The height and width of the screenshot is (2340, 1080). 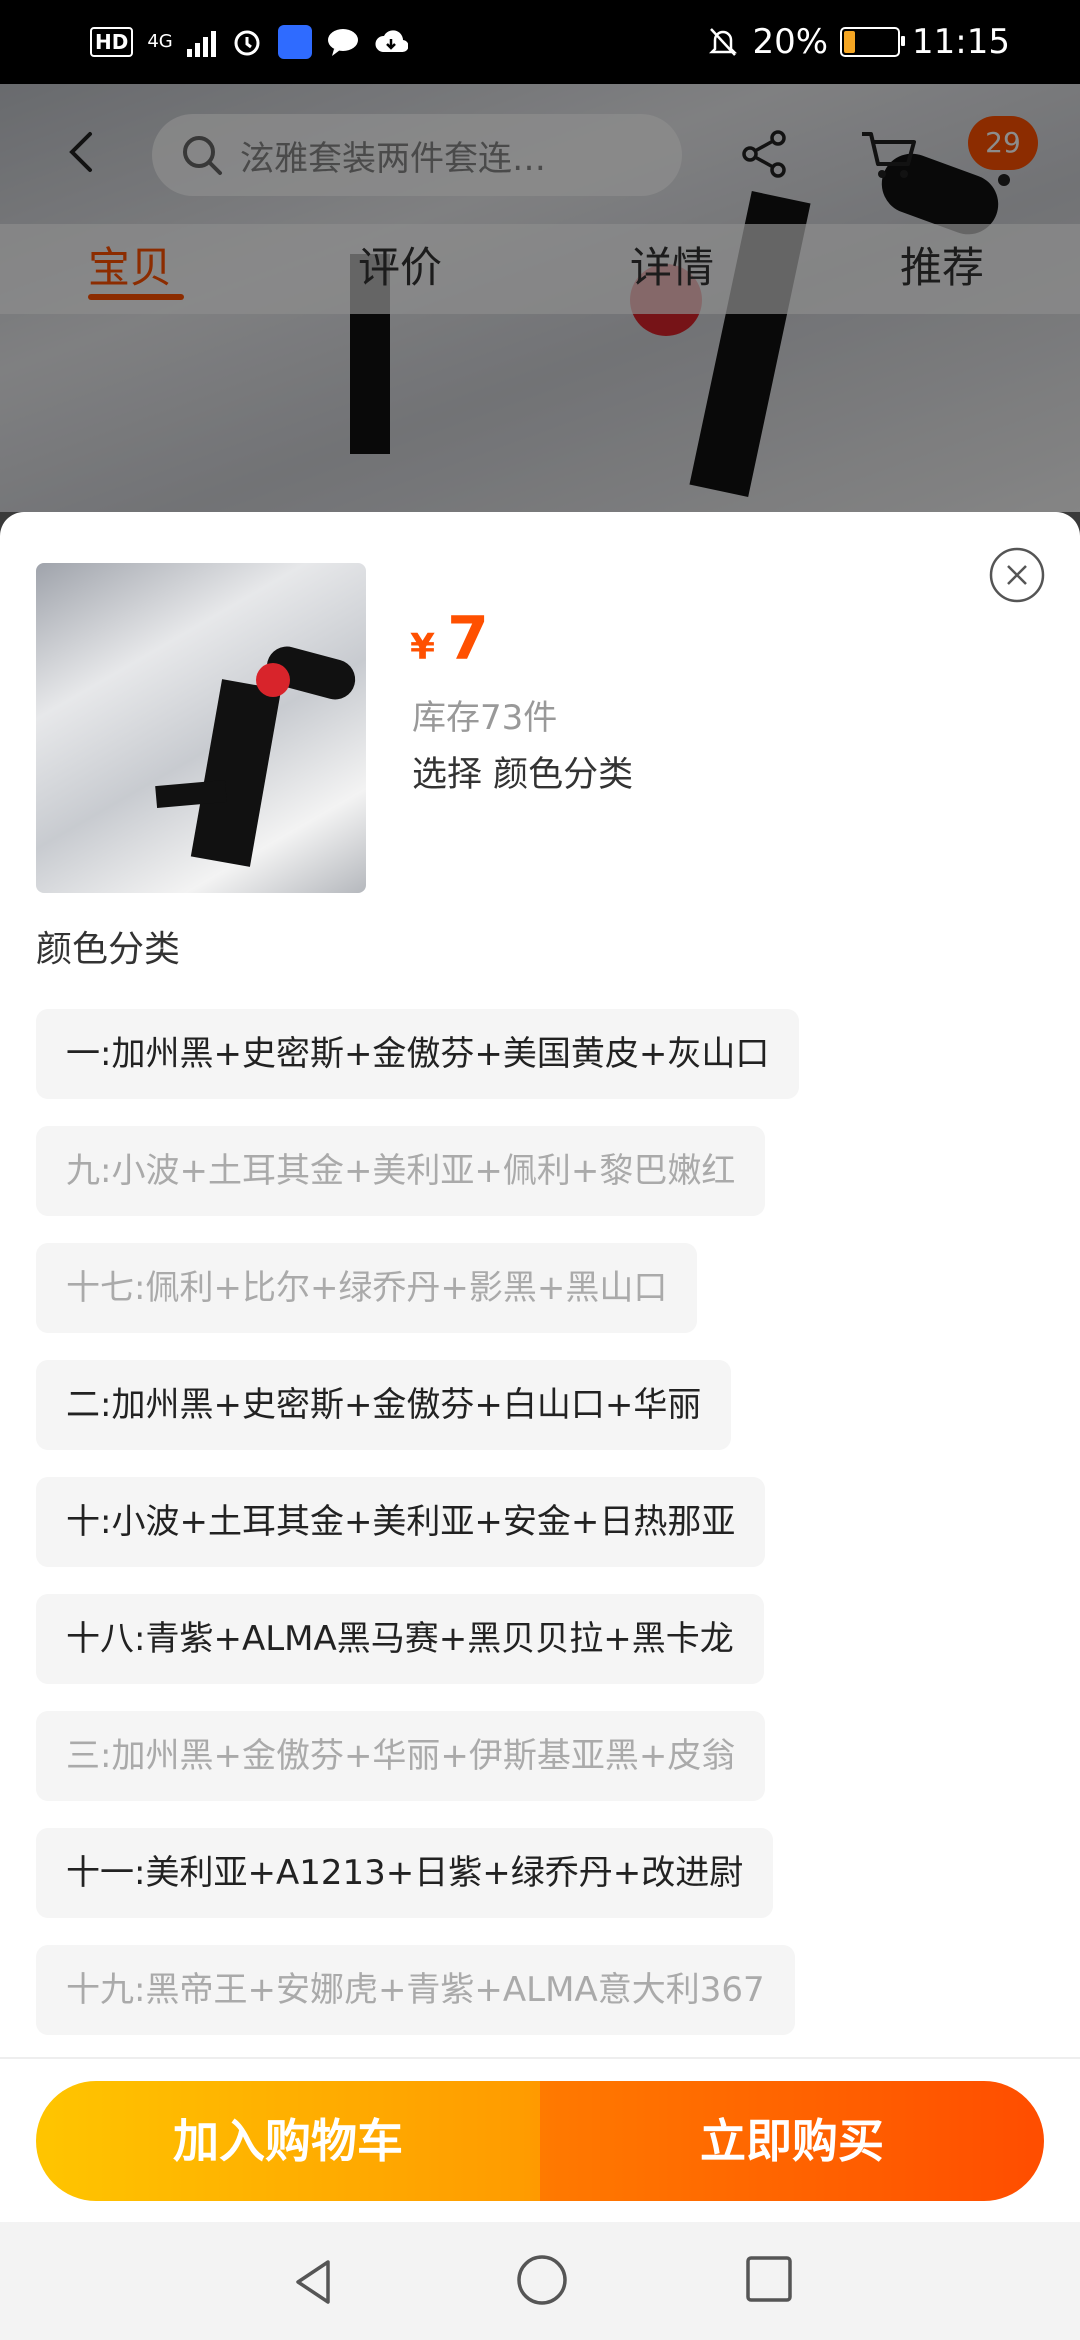 I want to click on clock: 11:15, so click(x=961, y=42).